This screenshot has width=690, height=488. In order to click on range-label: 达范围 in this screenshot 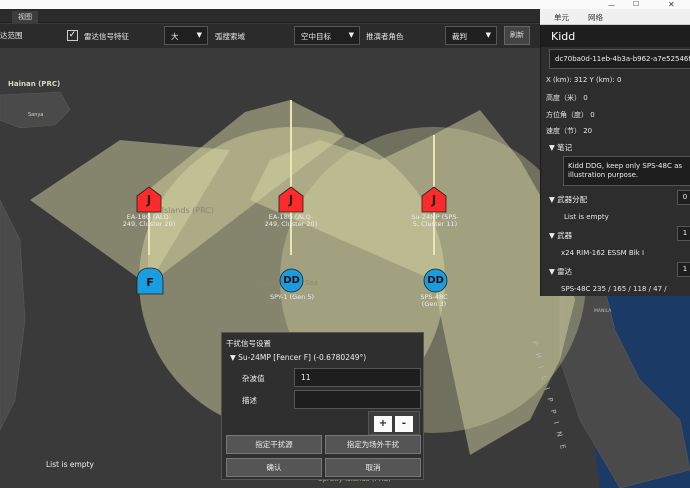, I will do `click(11, 35)`.